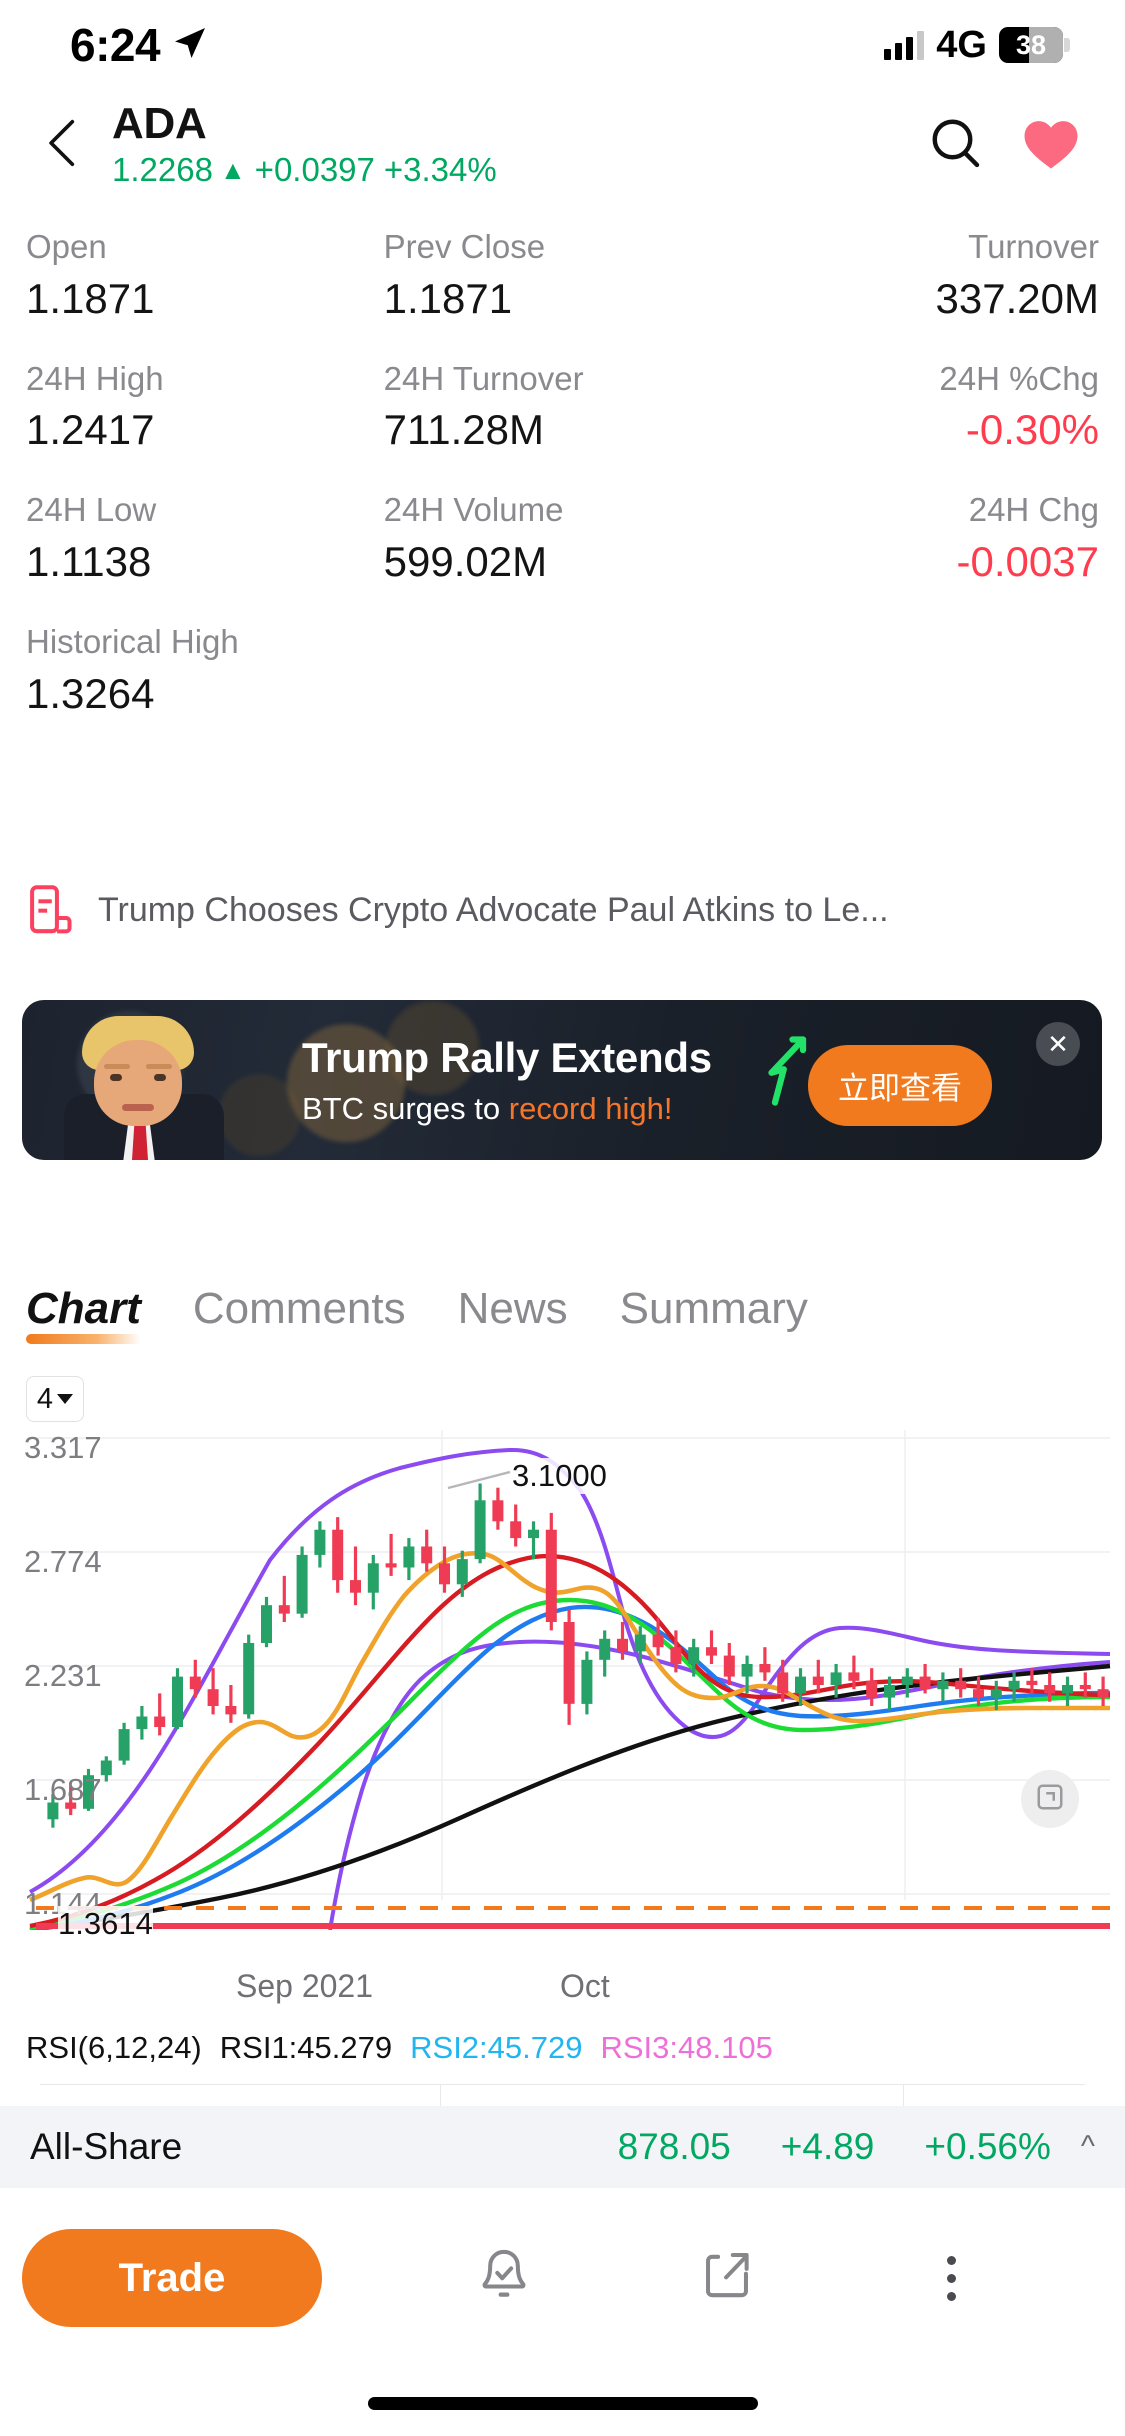 This screenshot has height=2436, width=1125. What do you see at coordinates (590, 1108) in the screenshot?
I see `banner-subtitle-highlight: record high!` at bounding box center [590, 1108].